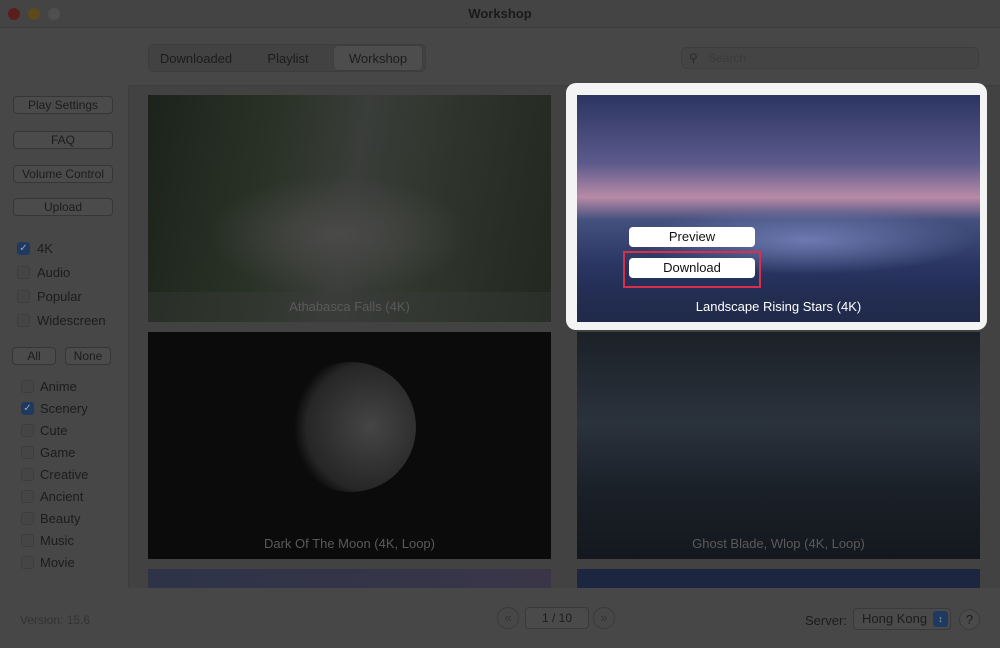  I want to click on tab-playlist: Playlist, so click(288, 58).